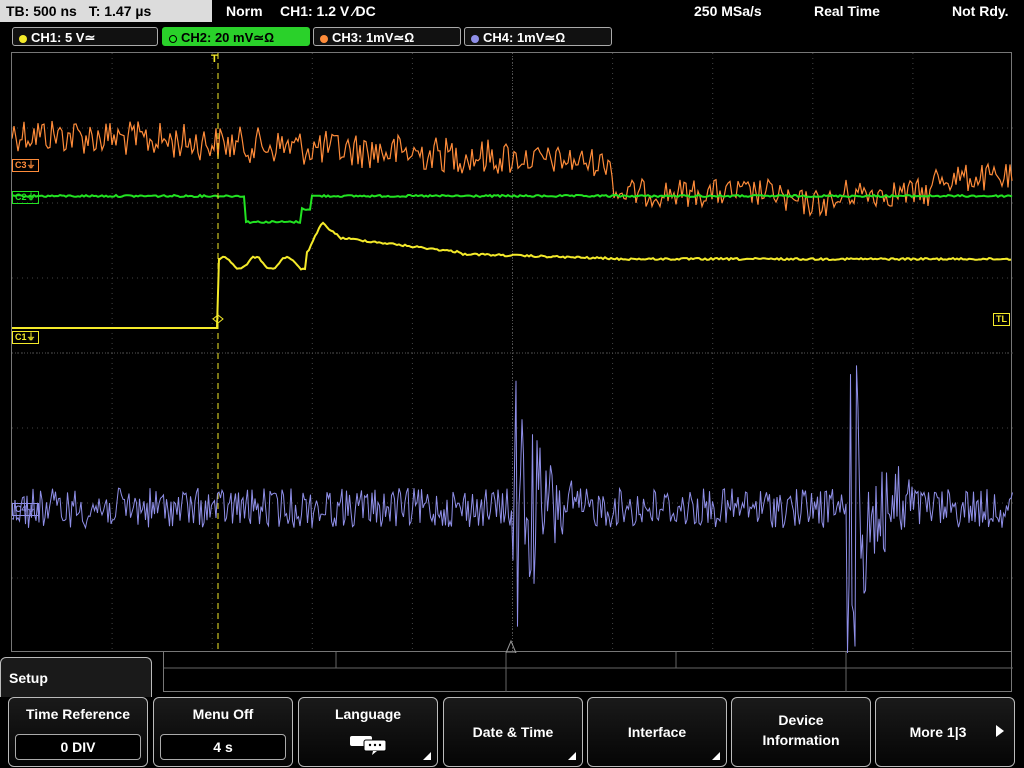  Describe the element at coordinates (524, 37) in the screenshot. I see `channel-4-label: CH4: 1mV≃Ω` at that location.